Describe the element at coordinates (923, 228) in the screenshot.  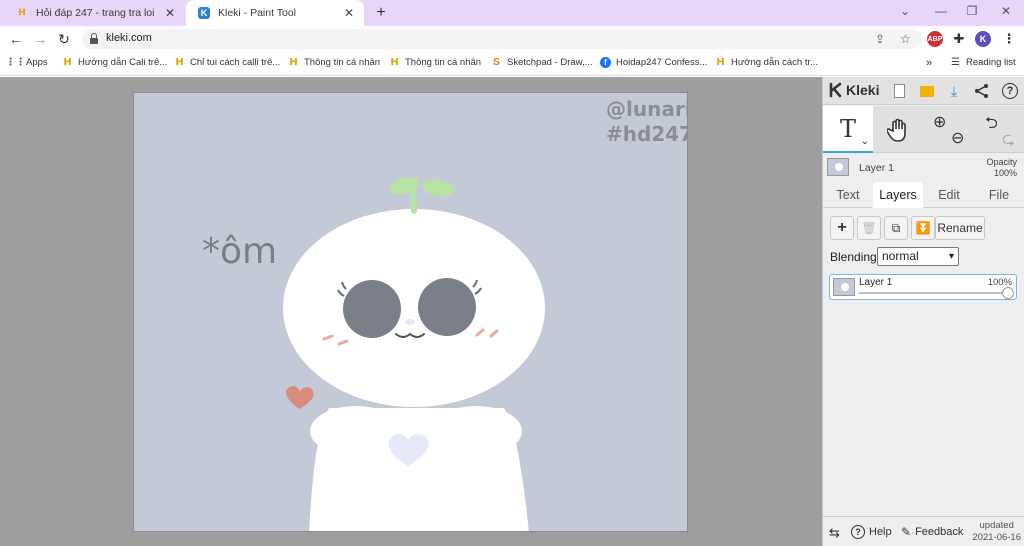
I see `merge-layer-button: ⏬` at that location.